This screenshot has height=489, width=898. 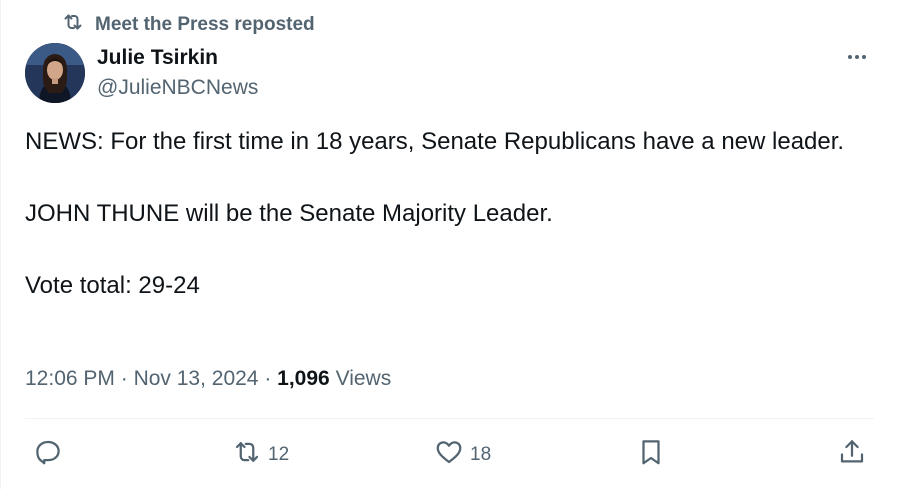 I want to click on repost-count: 12, so click(x=279, y=454).